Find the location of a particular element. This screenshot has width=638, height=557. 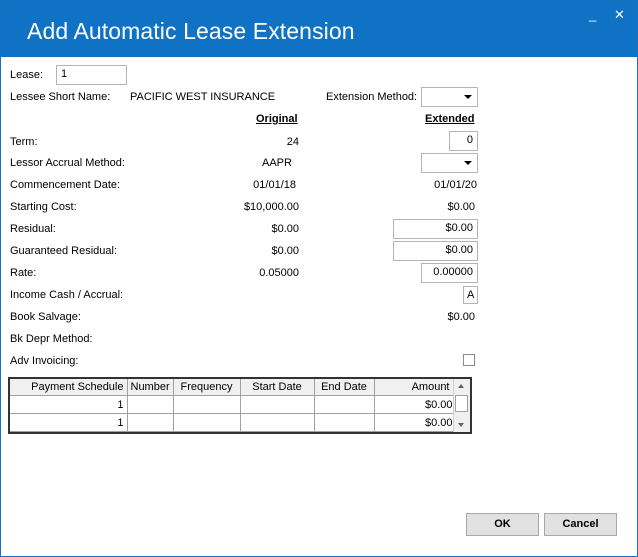

guaranteed-residual-label: Guaranteed Residual: is located at coordinates (64, 251).